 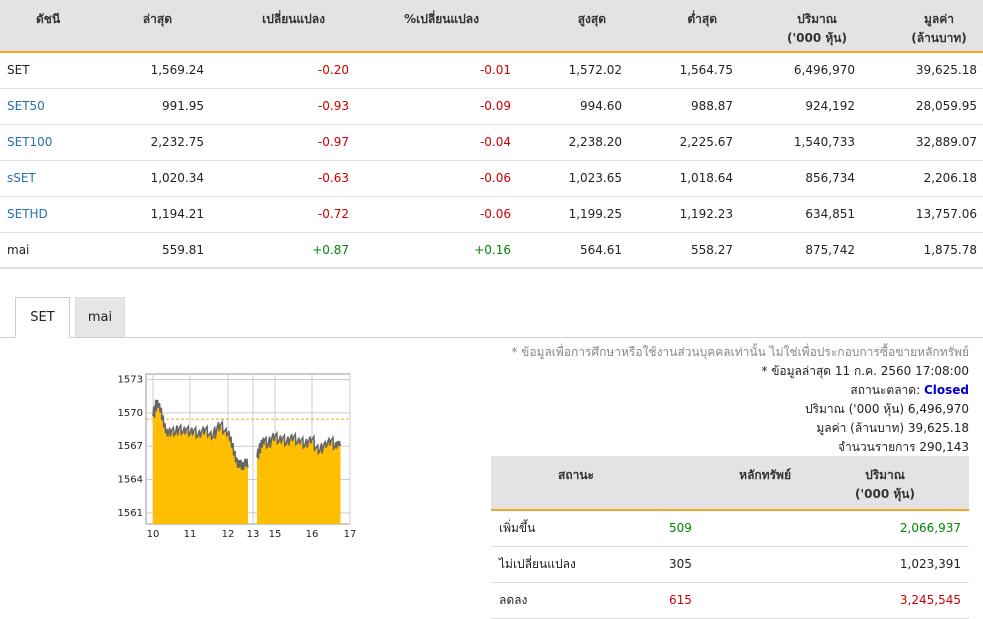 I want to click on index-last: 991.95, so click(x=155, y=106).